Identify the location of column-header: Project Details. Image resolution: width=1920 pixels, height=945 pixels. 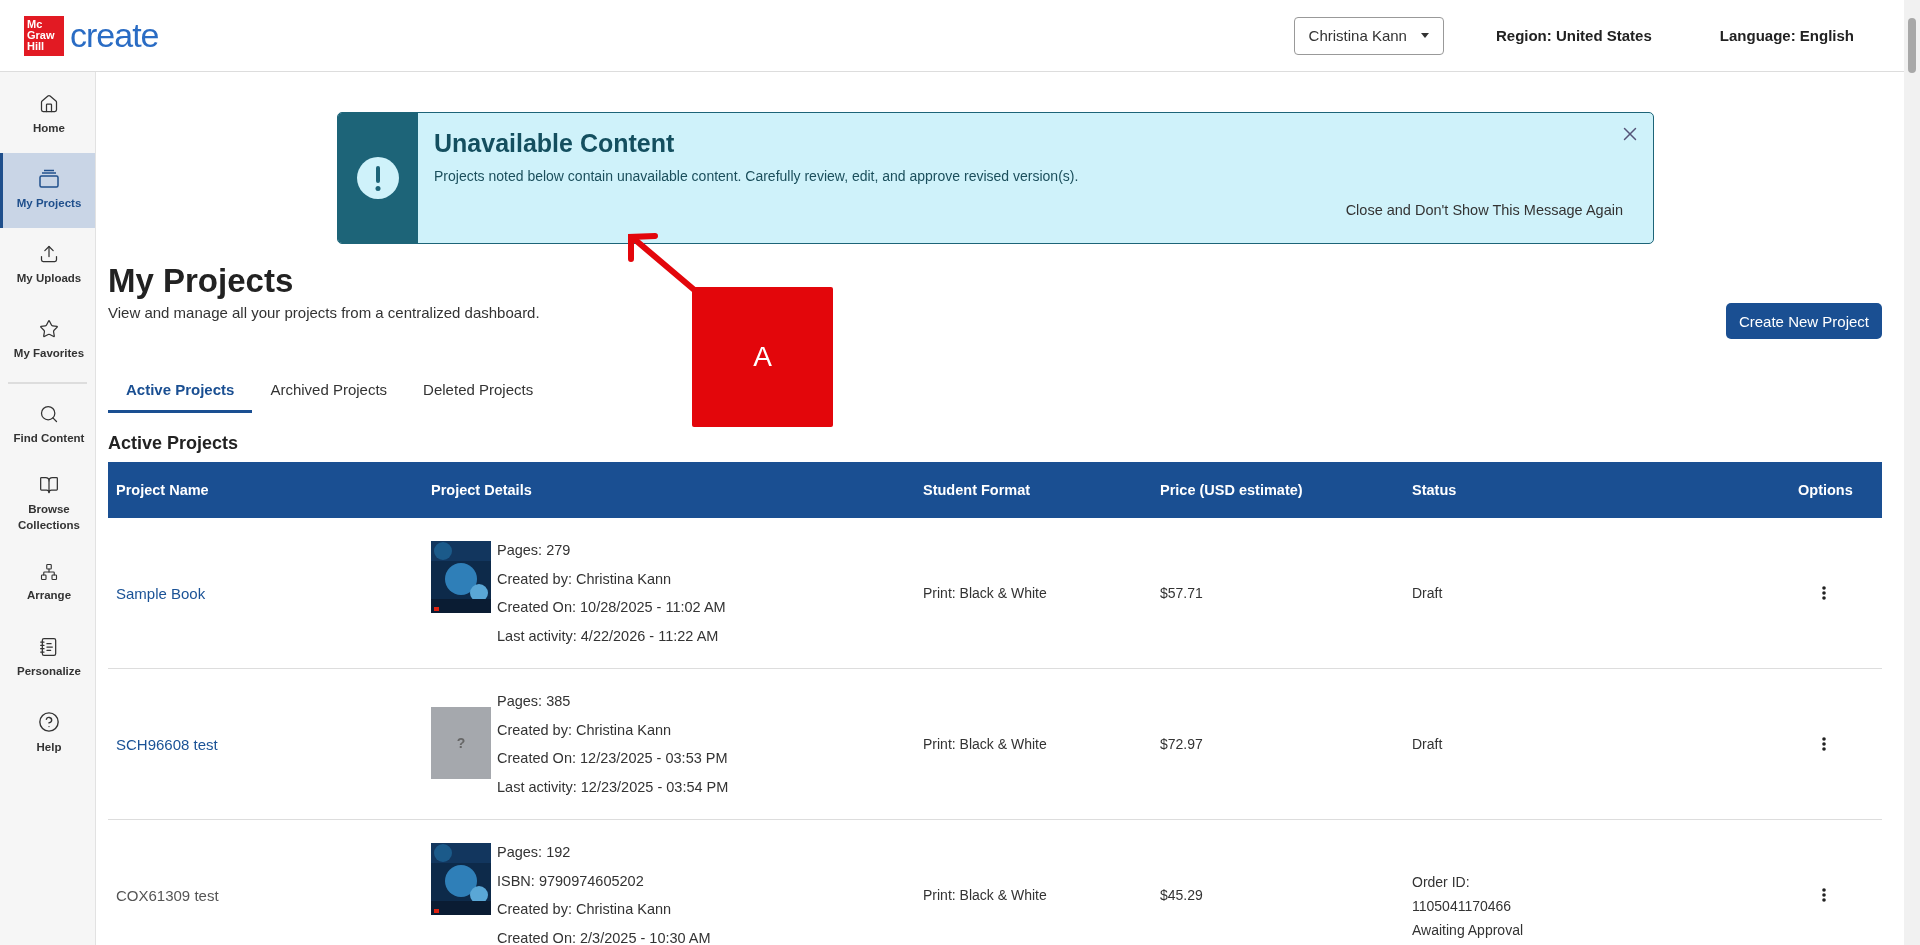
(669, 490).